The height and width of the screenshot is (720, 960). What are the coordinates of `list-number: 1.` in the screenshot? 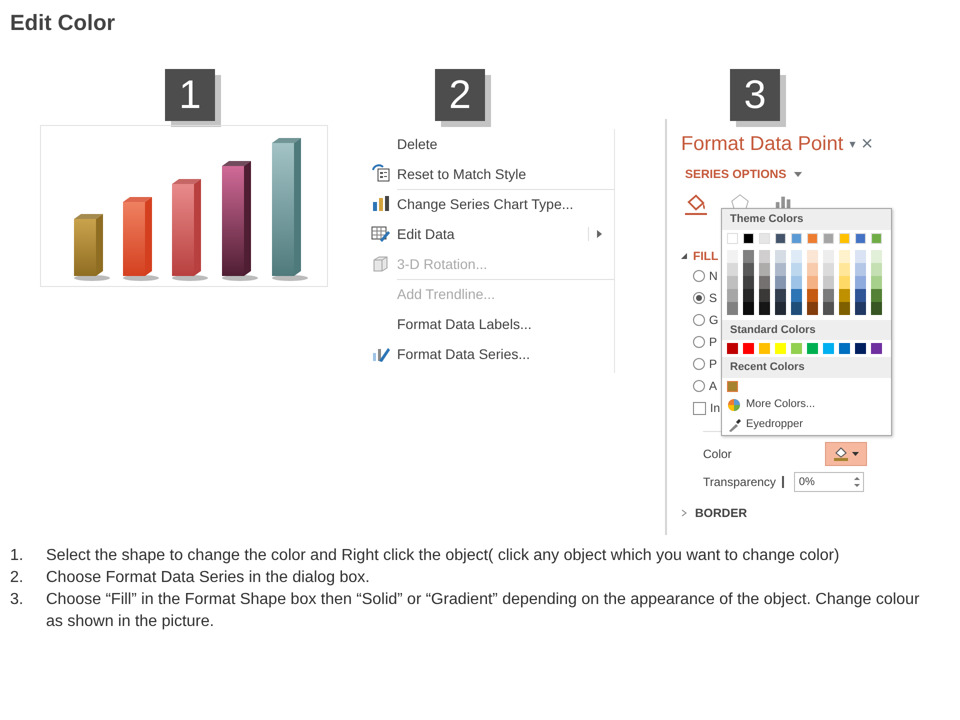 It's located at (17, 556).